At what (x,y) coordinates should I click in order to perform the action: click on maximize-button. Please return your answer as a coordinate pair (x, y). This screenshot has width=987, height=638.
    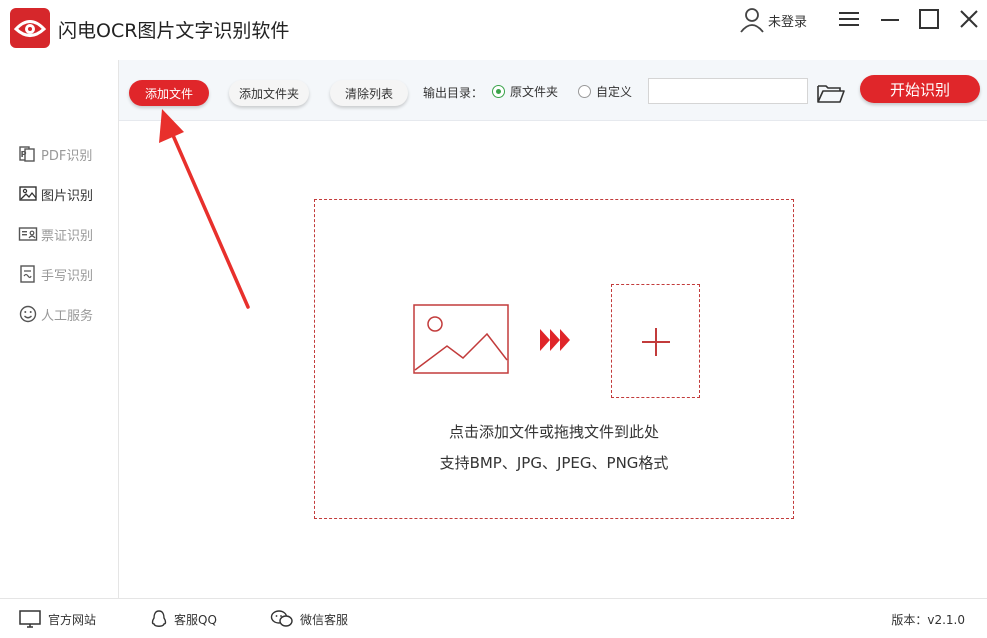
    Looking at the image, I should click on (929, 19).